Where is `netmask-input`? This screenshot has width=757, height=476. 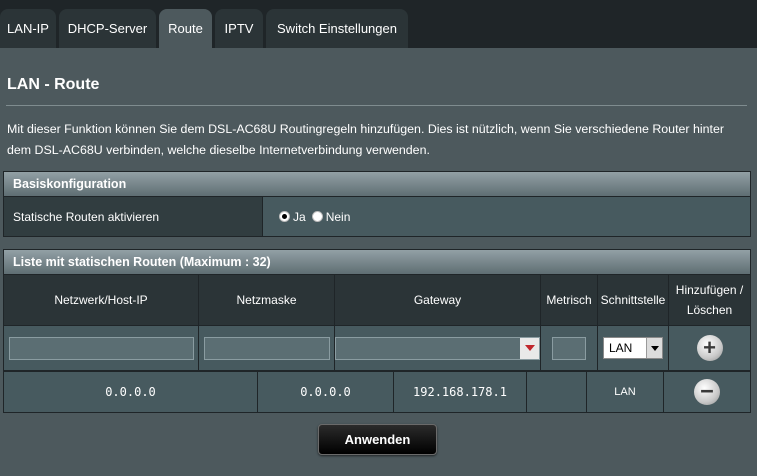
netmask-input is located at coordinates (266, 348).